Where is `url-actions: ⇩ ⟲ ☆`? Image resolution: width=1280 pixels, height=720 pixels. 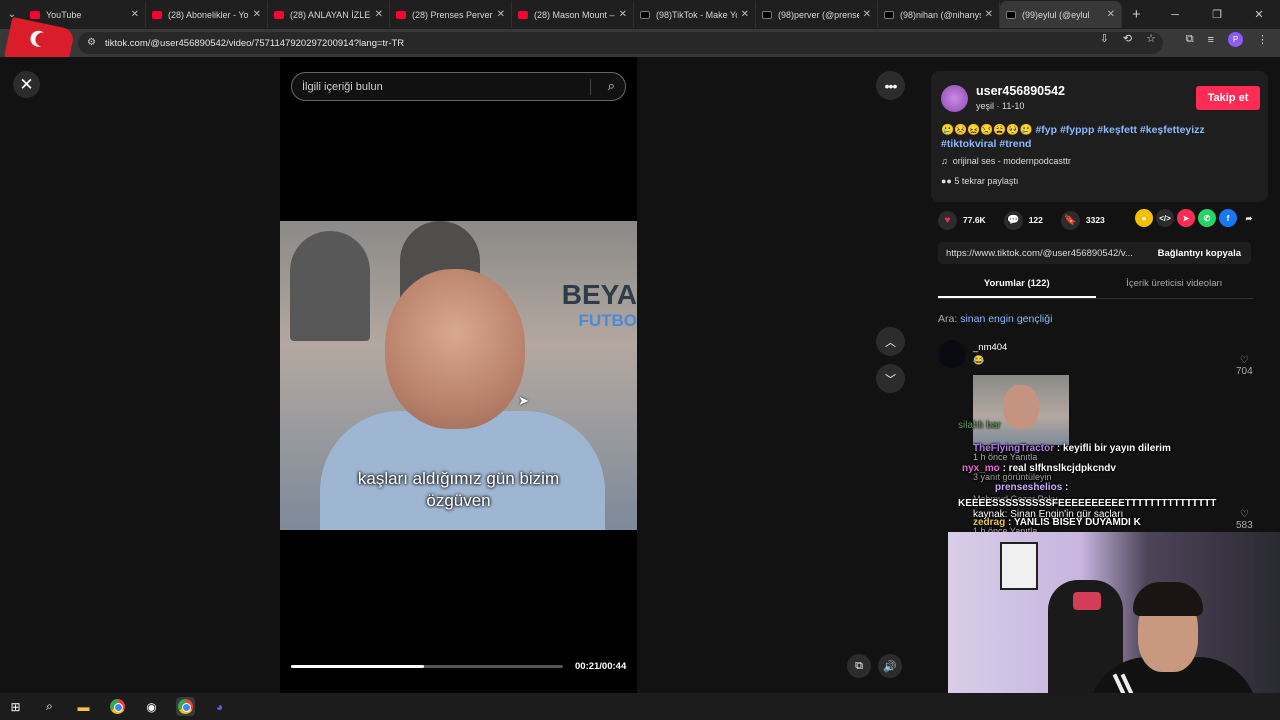 url-actions: ⇩ ⟲ ☆ is located at coordinates (1128, 38).